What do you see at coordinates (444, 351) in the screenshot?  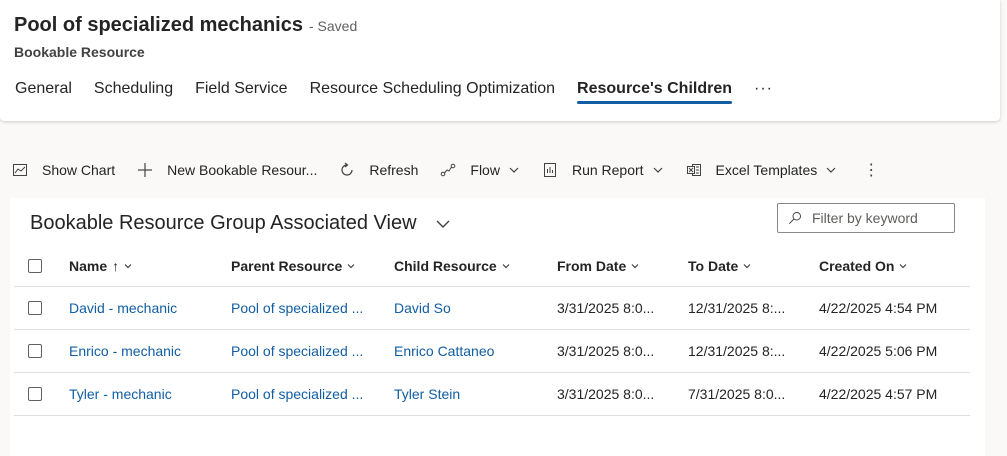 I see `child-resource-link: Enrico Cattaneo` at bounding box center [444, 351].